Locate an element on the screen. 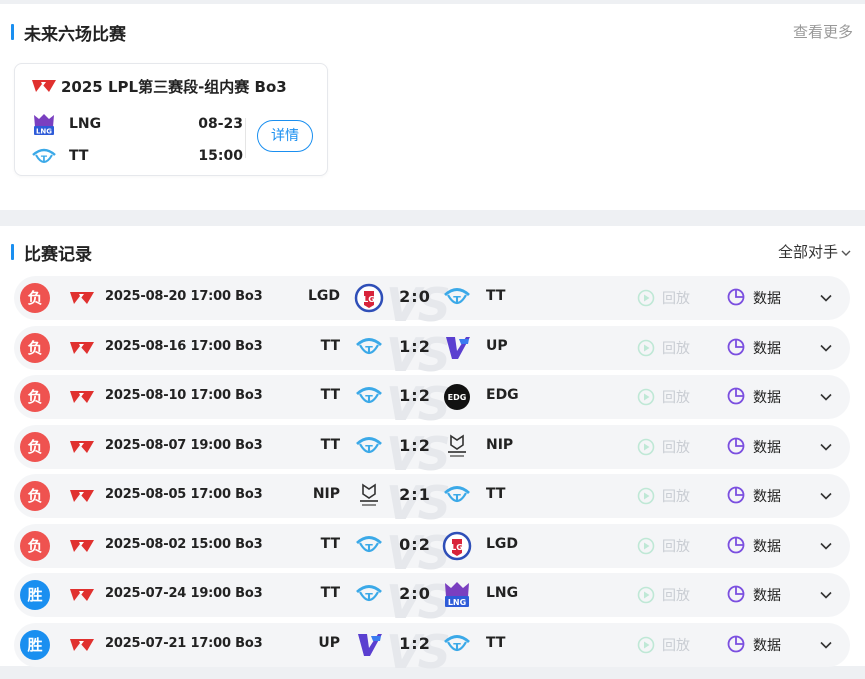 The image size is (865, 679). match-title: 2025 LPL第三赛段-组内赛 Bo3 is located at coordinates (174, 87).